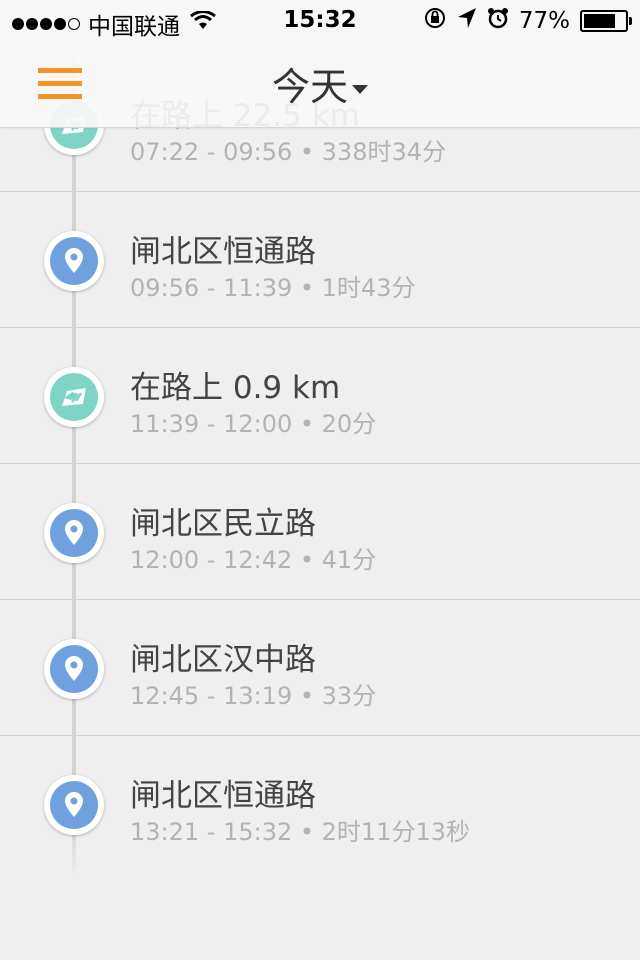 The height and width of the screenshot is (960, 640). Describe the element at coordinates (223, 524) in the screenshot. I see `timeline-item-title: 闸北区民立路` at that location.